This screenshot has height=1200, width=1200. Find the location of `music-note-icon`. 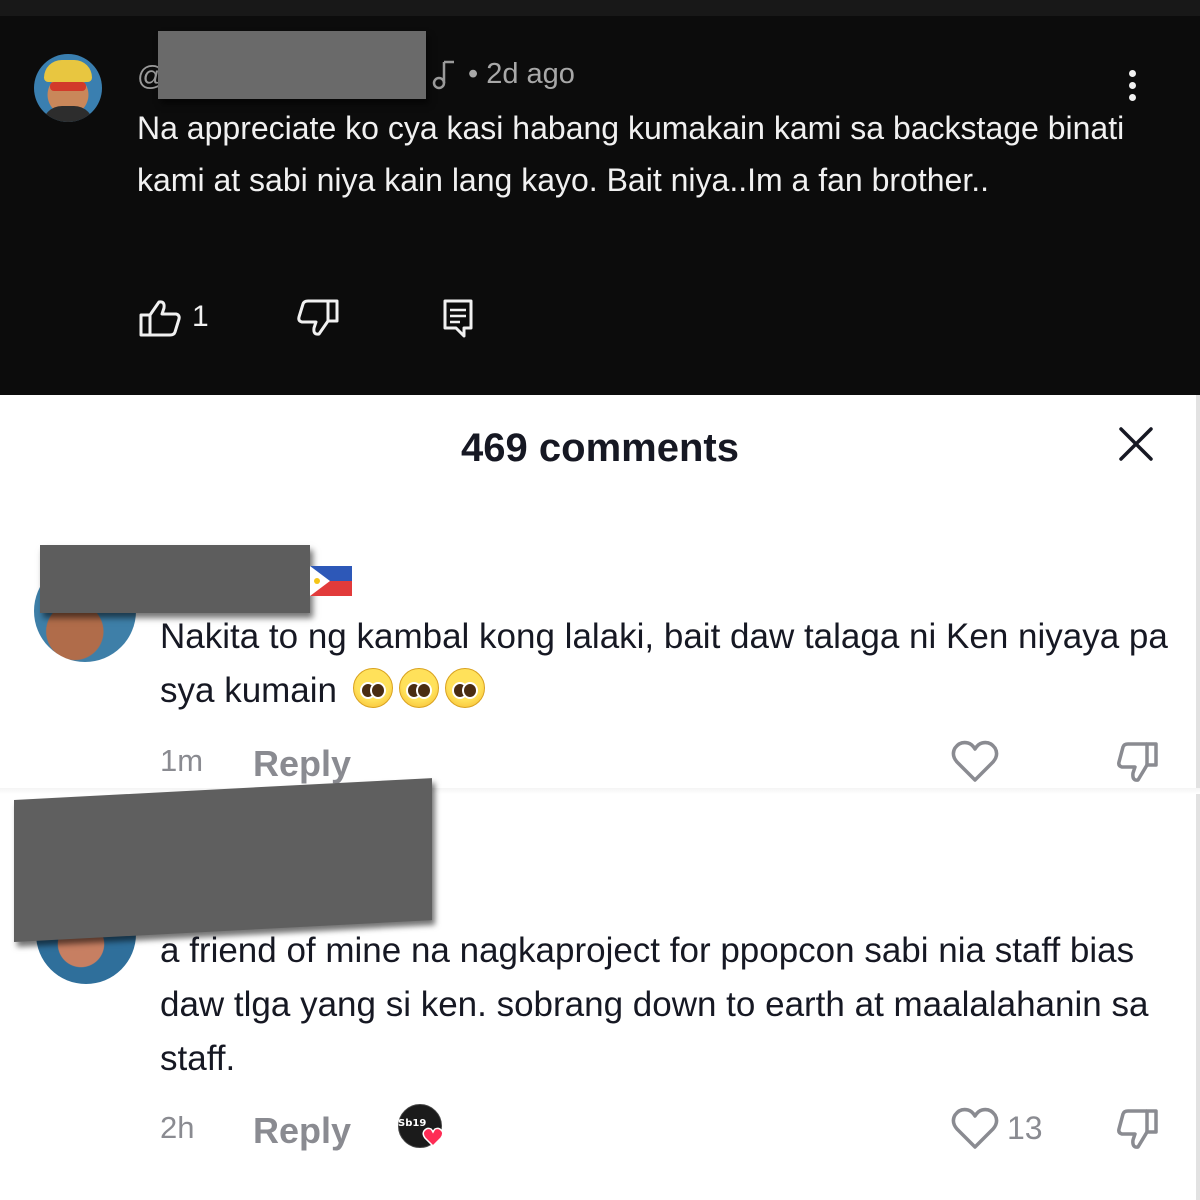

music-note-icon is located at coordinates (443, 75).